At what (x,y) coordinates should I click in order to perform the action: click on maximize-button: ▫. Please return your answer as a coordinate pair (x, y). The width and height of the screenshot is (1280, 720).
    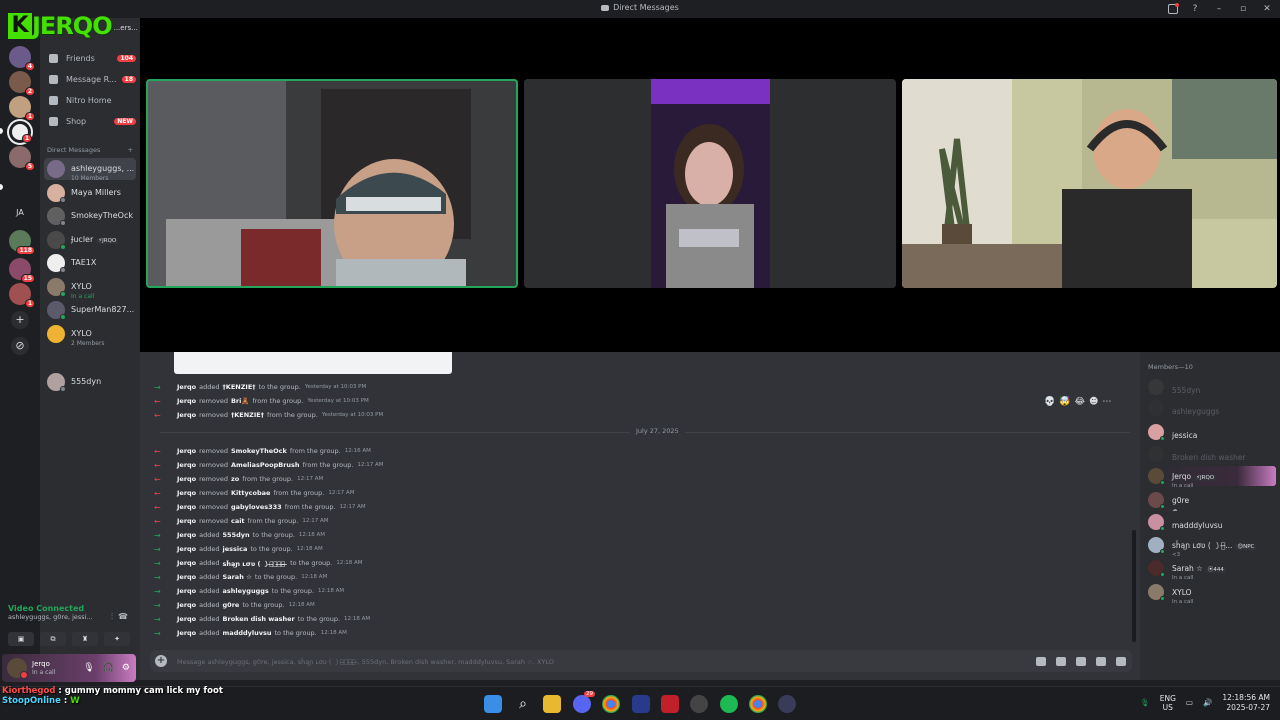
    Looking at the image, I should click on (1243, 9).